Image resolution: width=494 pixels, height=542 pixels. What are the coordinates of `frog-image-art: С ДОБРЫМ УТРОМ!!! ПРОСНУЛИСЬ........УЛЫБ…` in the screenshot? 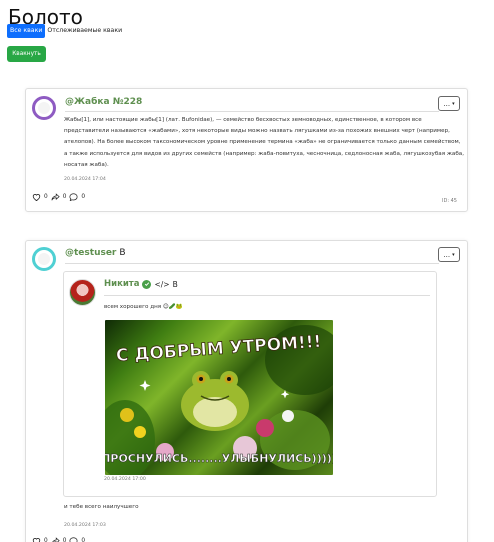 It's located at (219, 400).